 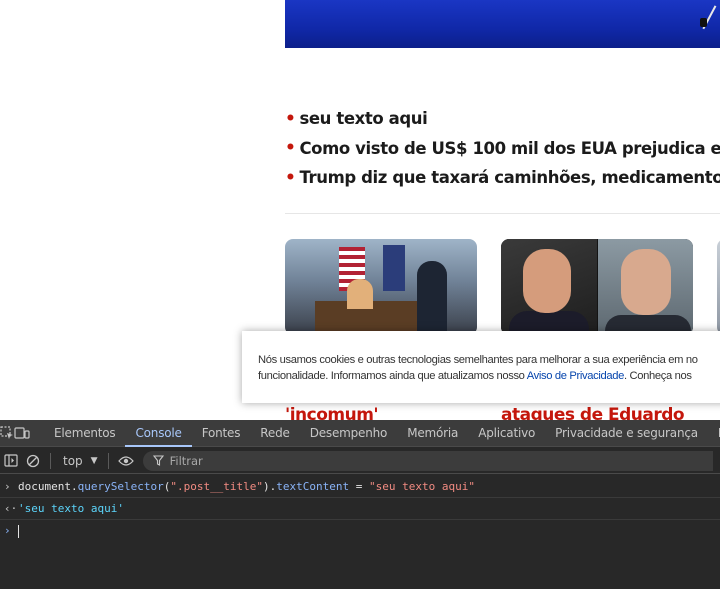 I want to click on output-arrow-icon: ‹·, so click(x=11, y=508).